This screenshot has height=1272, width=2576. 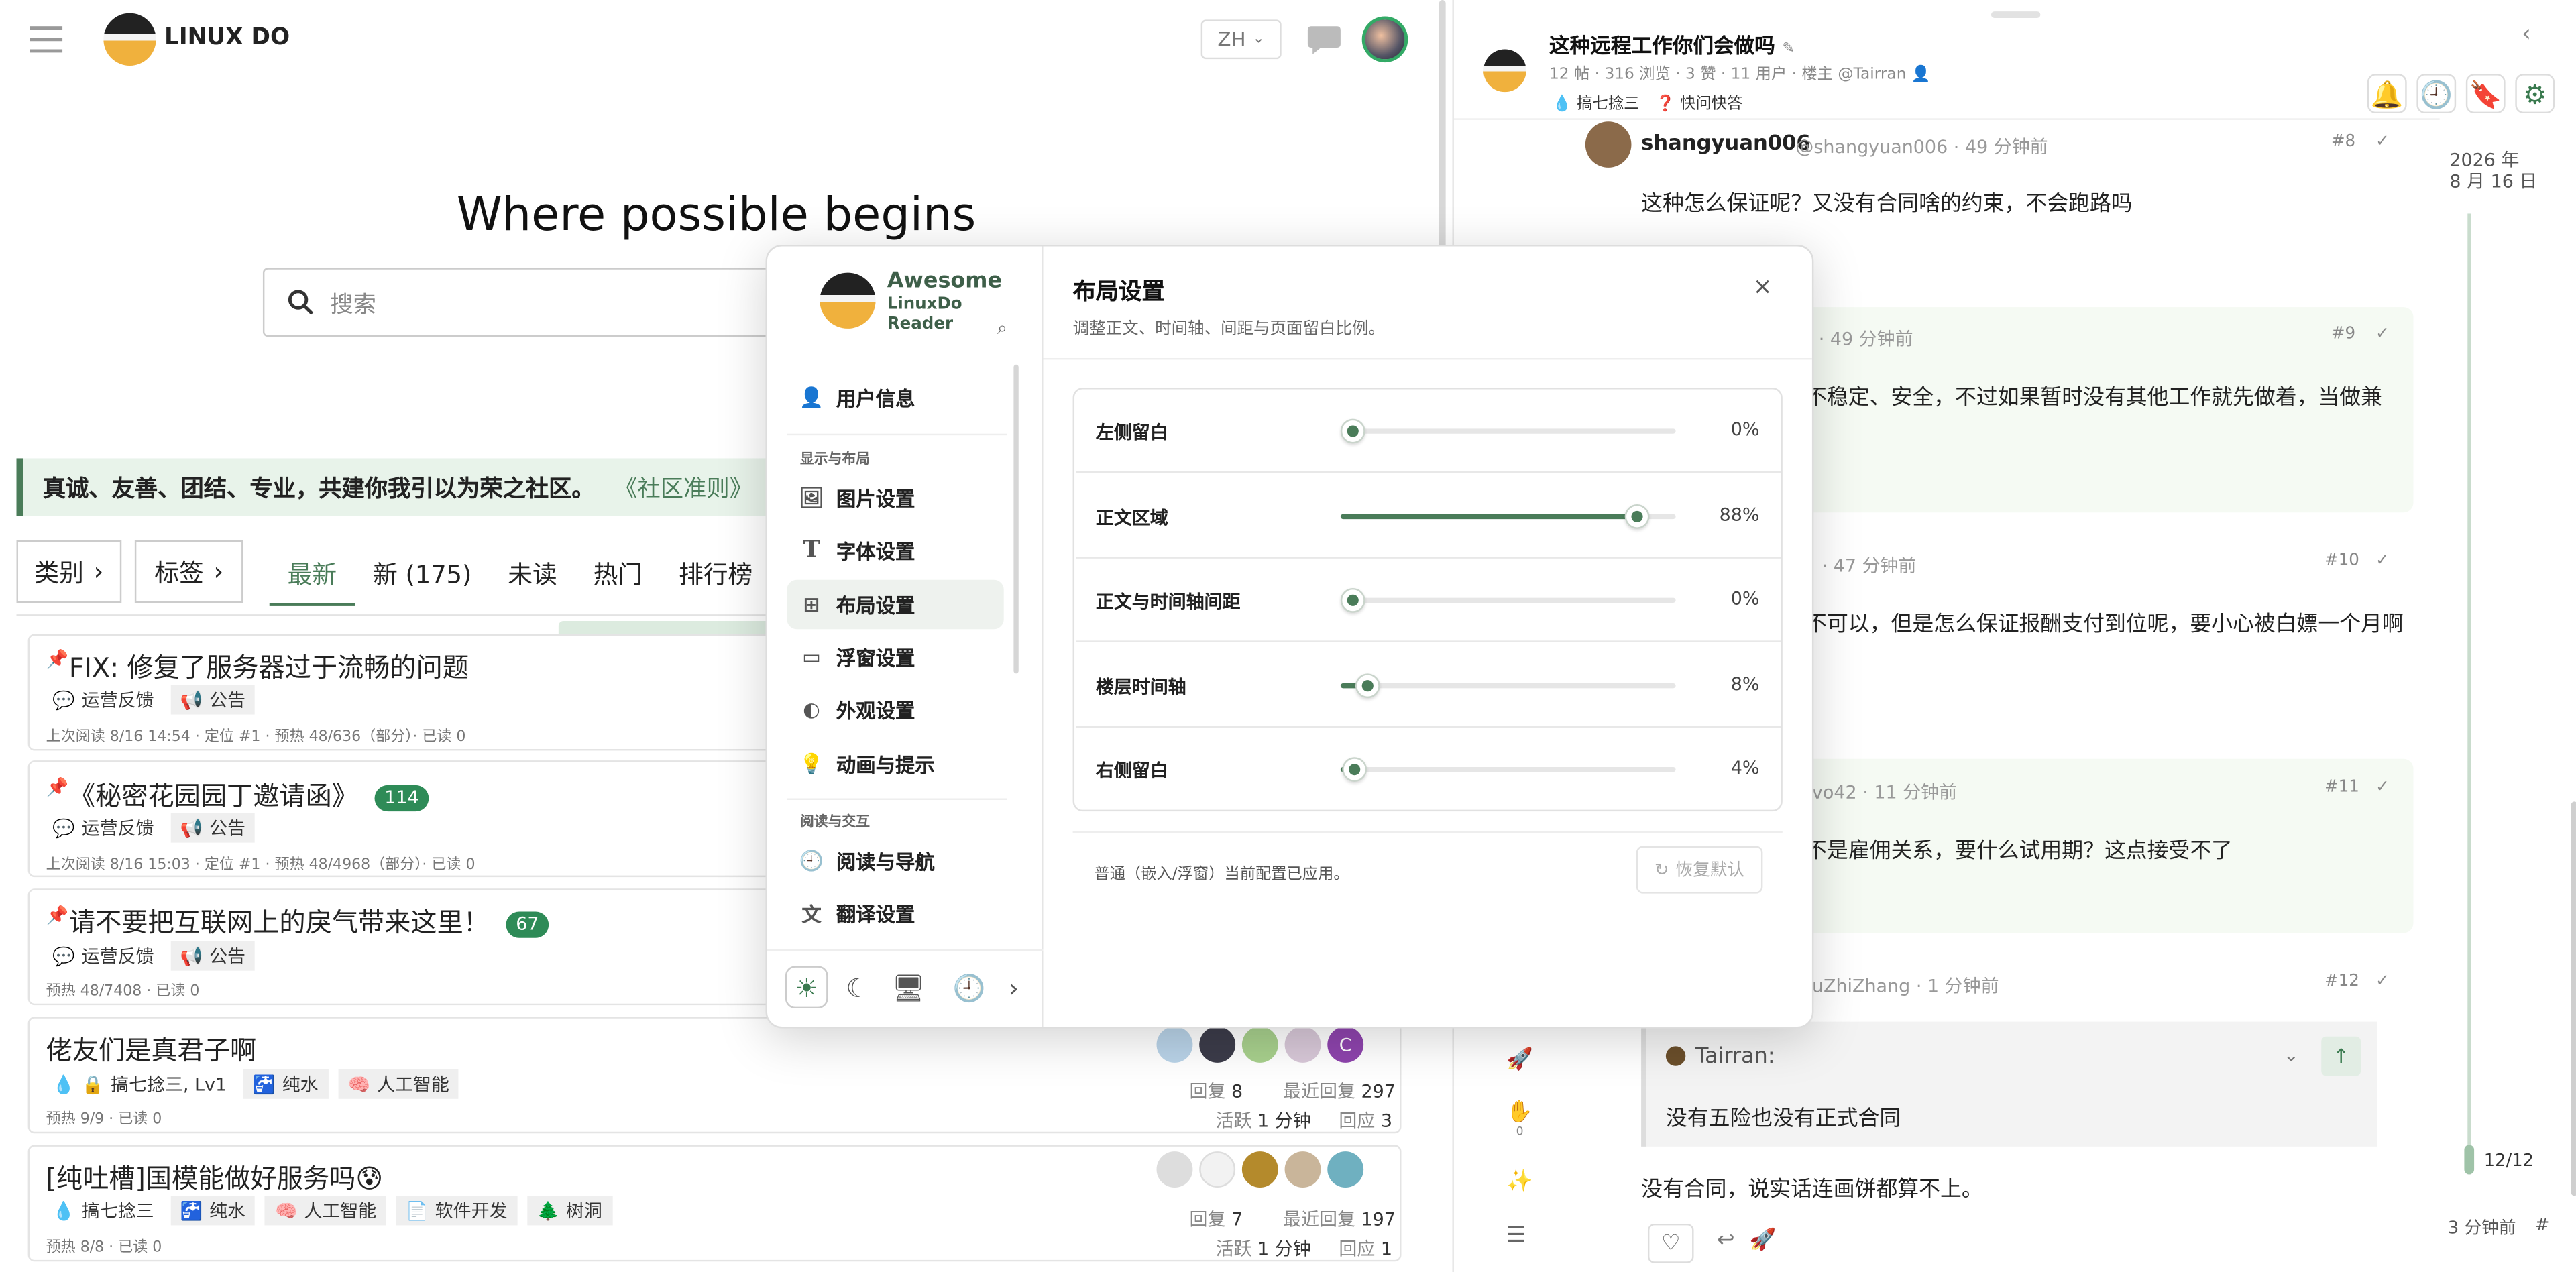 What do you see at coordinates (1014, 987) in the screenshot?
I see `chevron-right-icon: ›` at bounding box center [1014, 987].